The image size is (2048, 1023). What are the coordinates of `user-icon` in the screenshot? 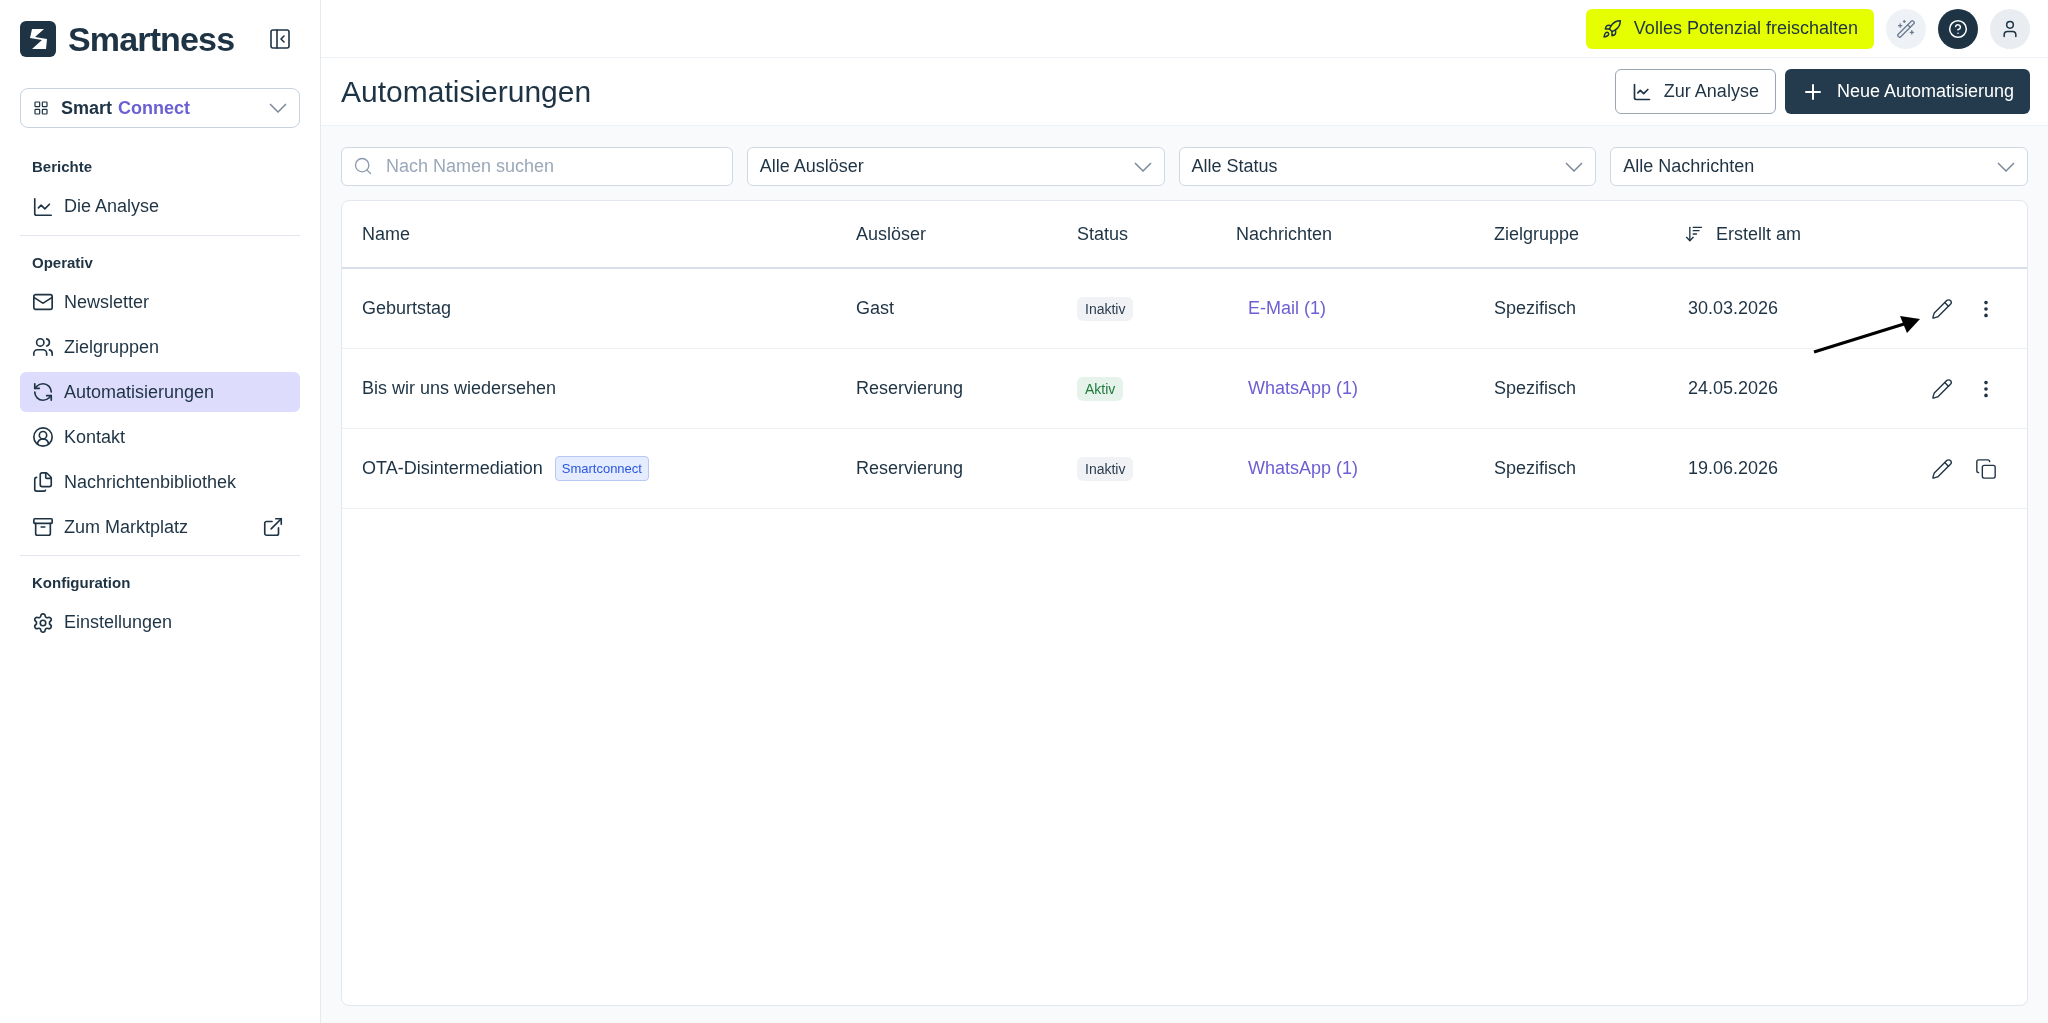 It's located at (2010, 28).